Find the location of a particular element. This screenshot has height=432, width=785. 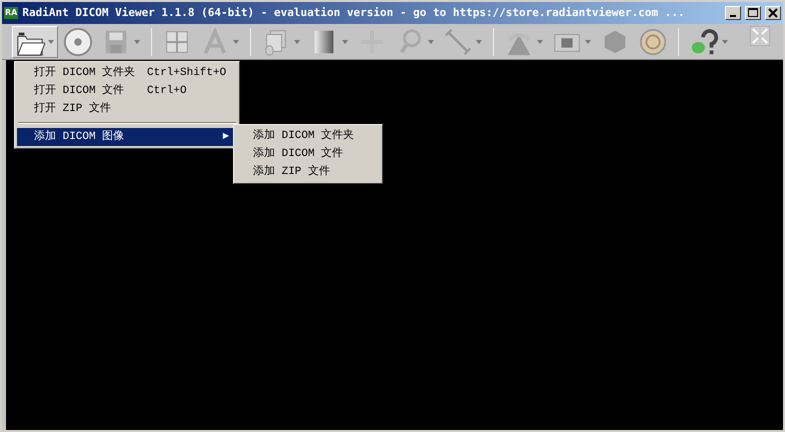

menu-item: 打开 DICOM 文件 Ctrl+O is located at coordinates (127, 91).